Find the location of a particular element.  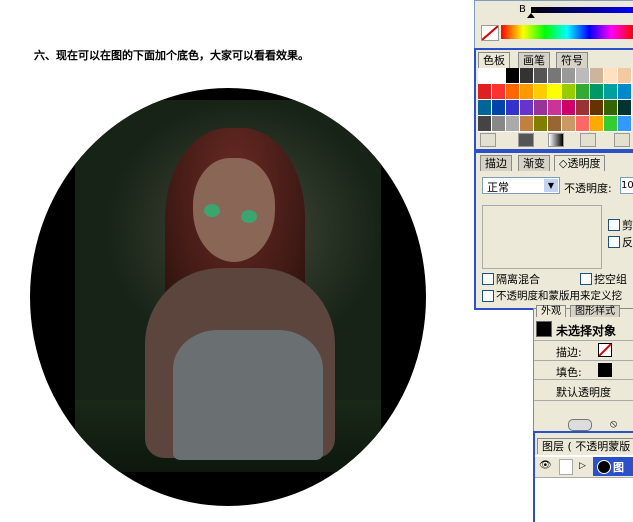

channel-b-slider is located at coordinates (582, 10).